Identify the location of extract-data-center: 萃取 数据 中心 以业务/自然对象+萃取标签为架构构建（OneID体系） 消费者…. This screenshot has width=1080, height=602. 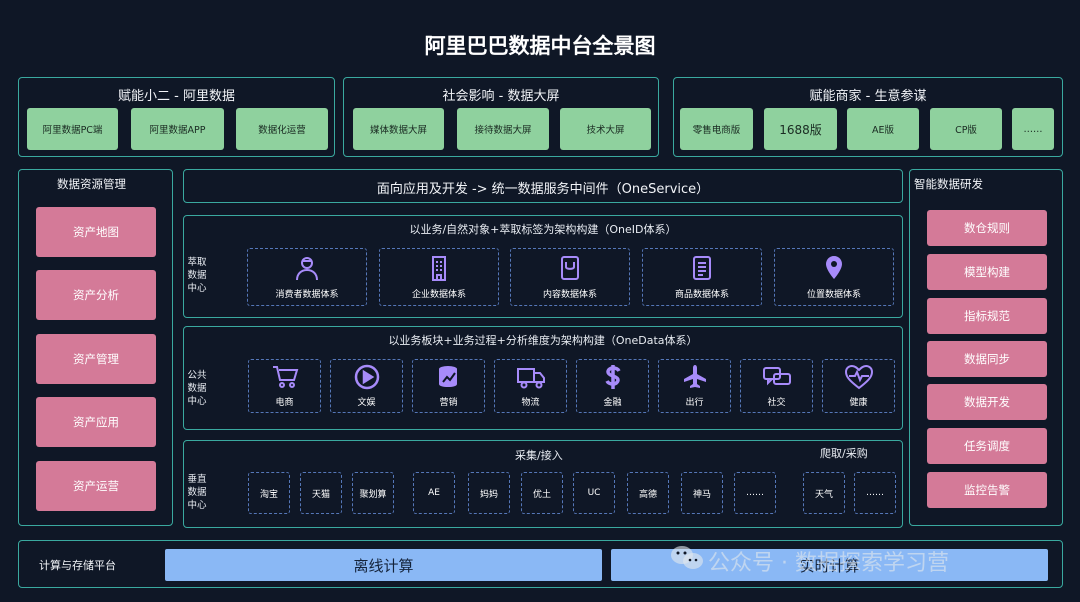
(543, 266).